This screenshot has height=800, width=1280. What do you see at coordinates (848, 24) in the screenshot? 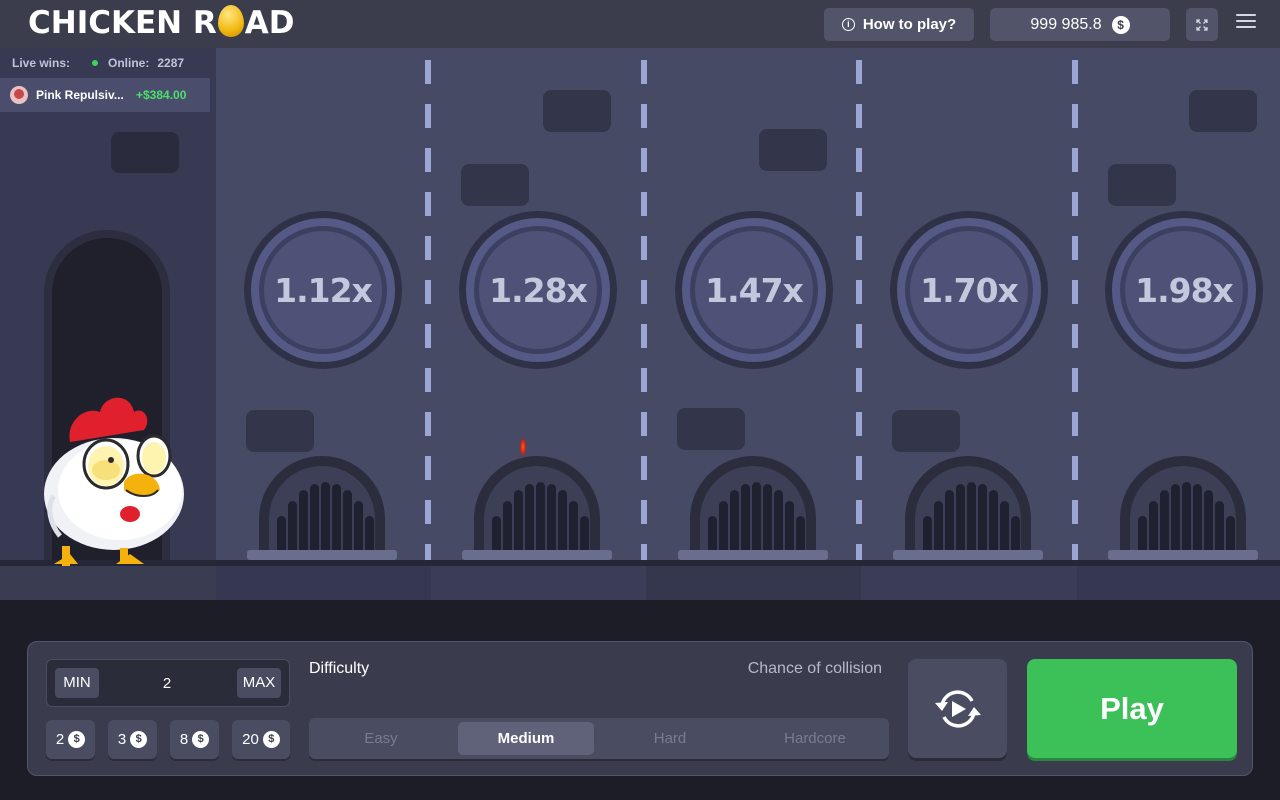
I see `info-icon: i` at bounding box center [848, 24].